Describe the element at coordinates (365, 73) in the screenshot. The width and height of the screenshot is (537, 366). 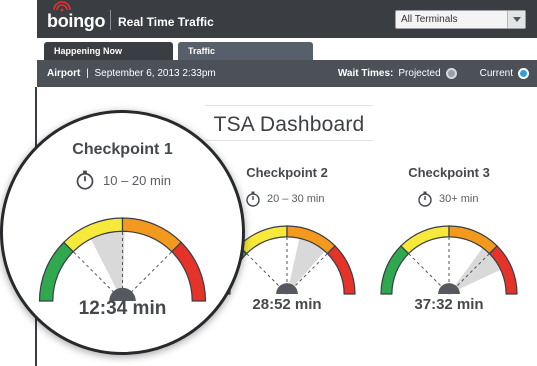
I see `wait-times-label: Wait Times:` at that location.